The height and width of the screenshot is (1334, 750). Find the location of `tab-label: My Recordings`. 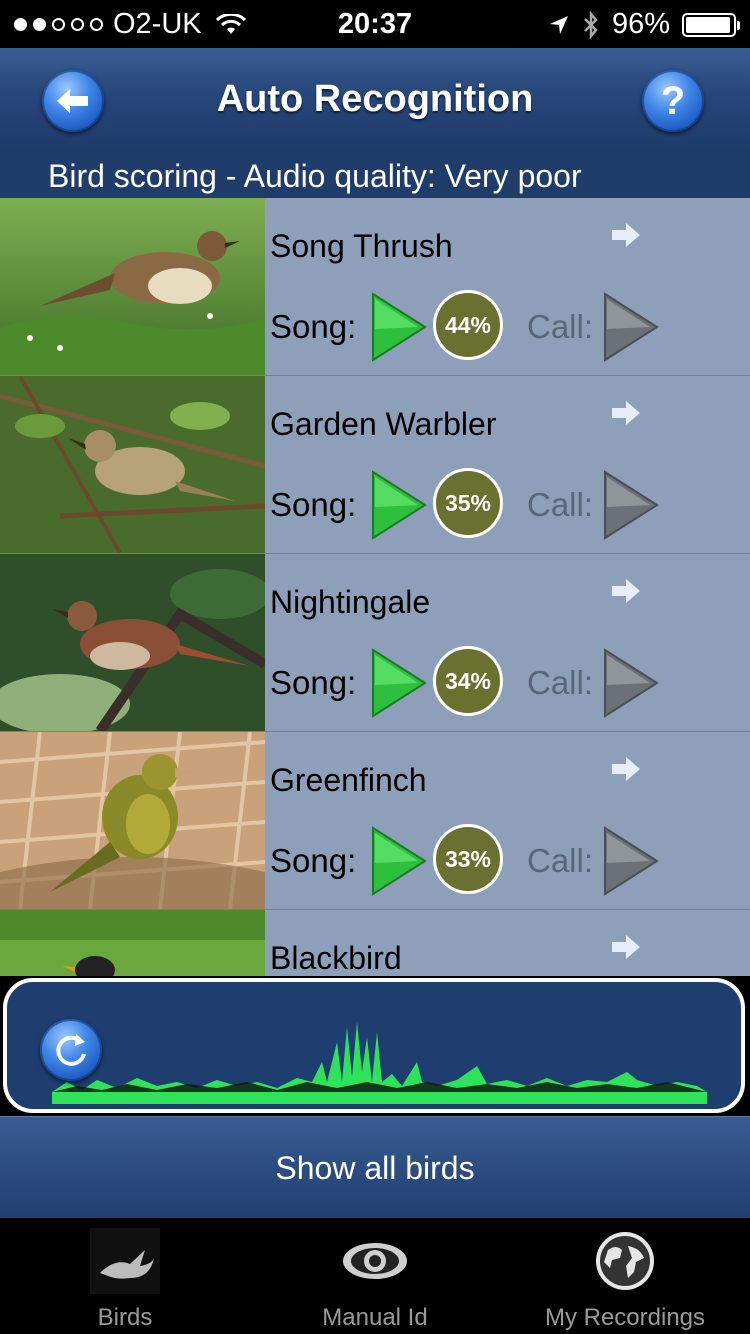

tab-label: My Recordings is located at coordinates (625, 1317).